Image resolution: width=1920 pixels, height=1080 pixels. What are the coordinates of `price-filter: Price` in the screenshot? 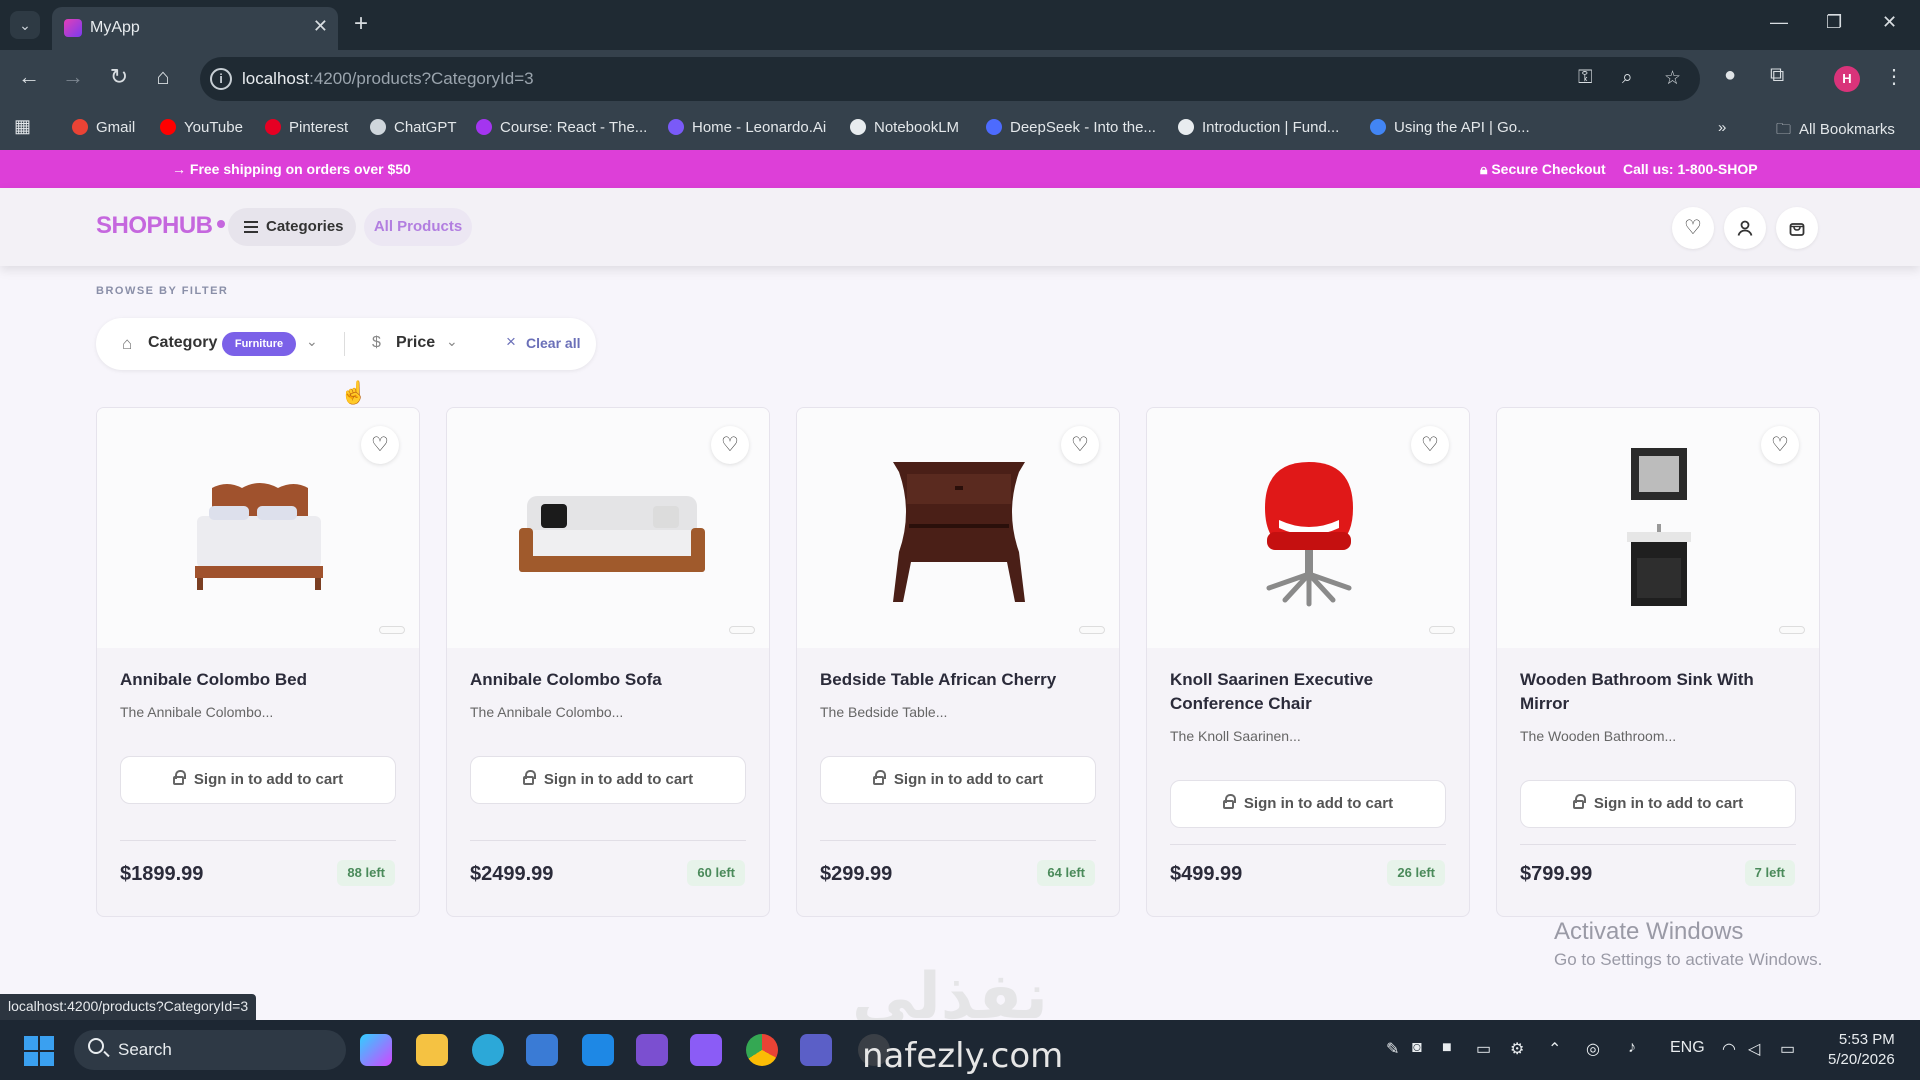 It's located at (415, 343).